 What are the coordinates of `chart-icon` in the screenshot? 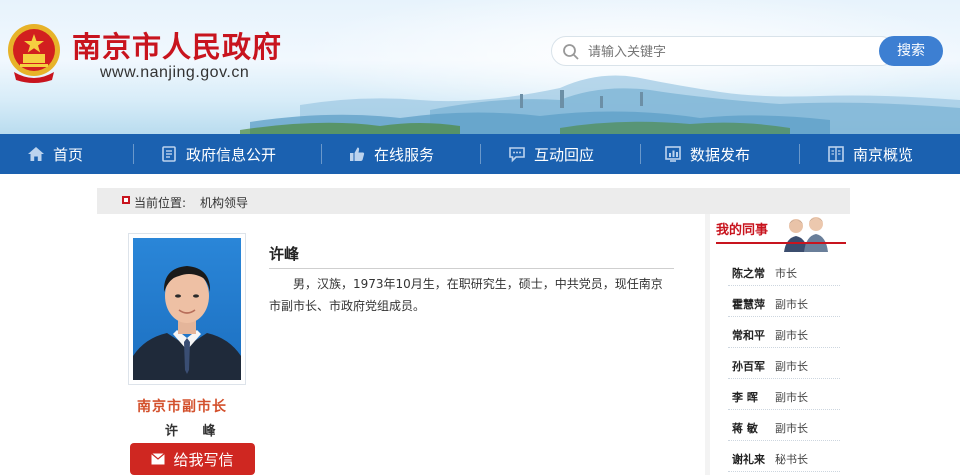 It's located at (673, 154).